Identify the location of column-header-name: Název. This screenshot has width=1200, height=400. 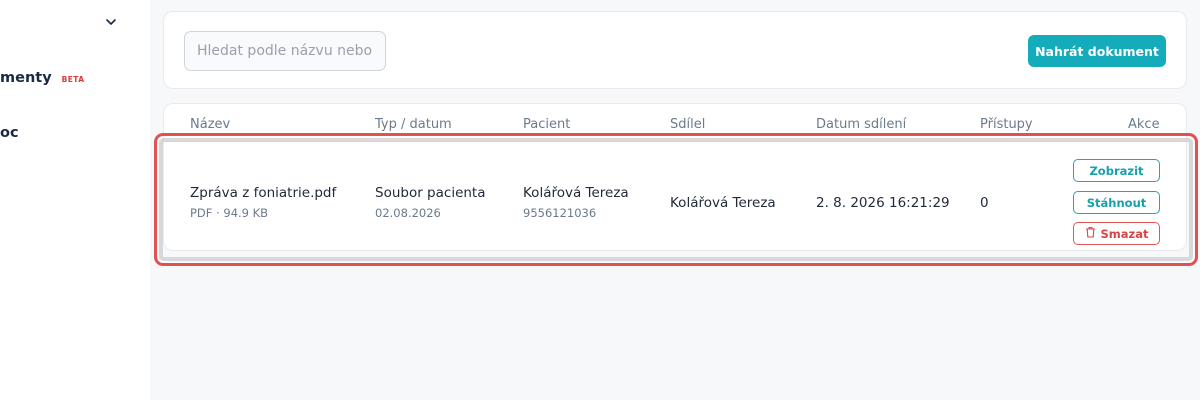
(210, 124).